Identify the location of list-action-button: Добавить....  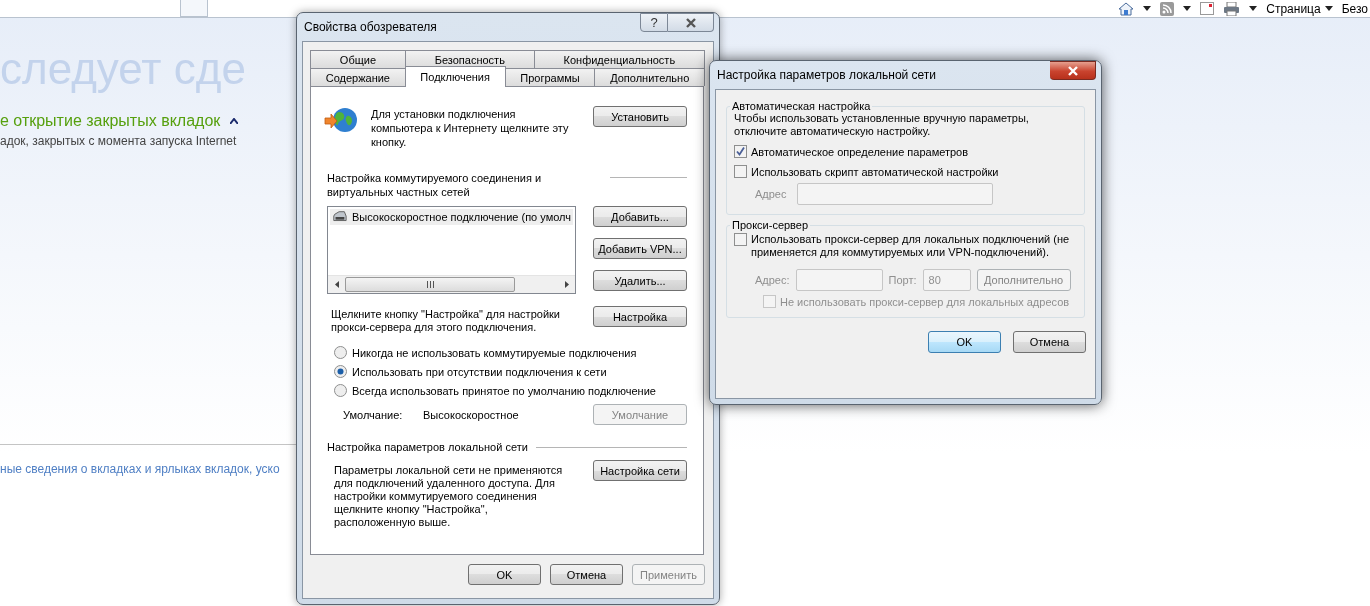
(640, 216).